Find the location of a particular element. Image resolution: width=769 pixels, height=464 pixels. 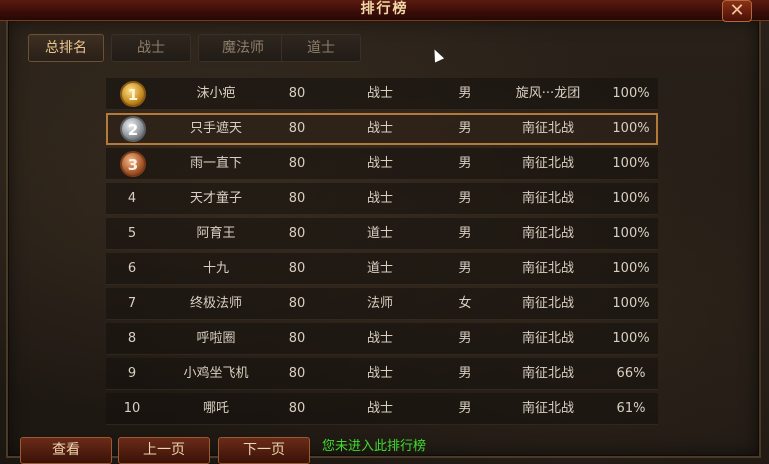

player-rank: 10 is located at coordinates (132, 408).